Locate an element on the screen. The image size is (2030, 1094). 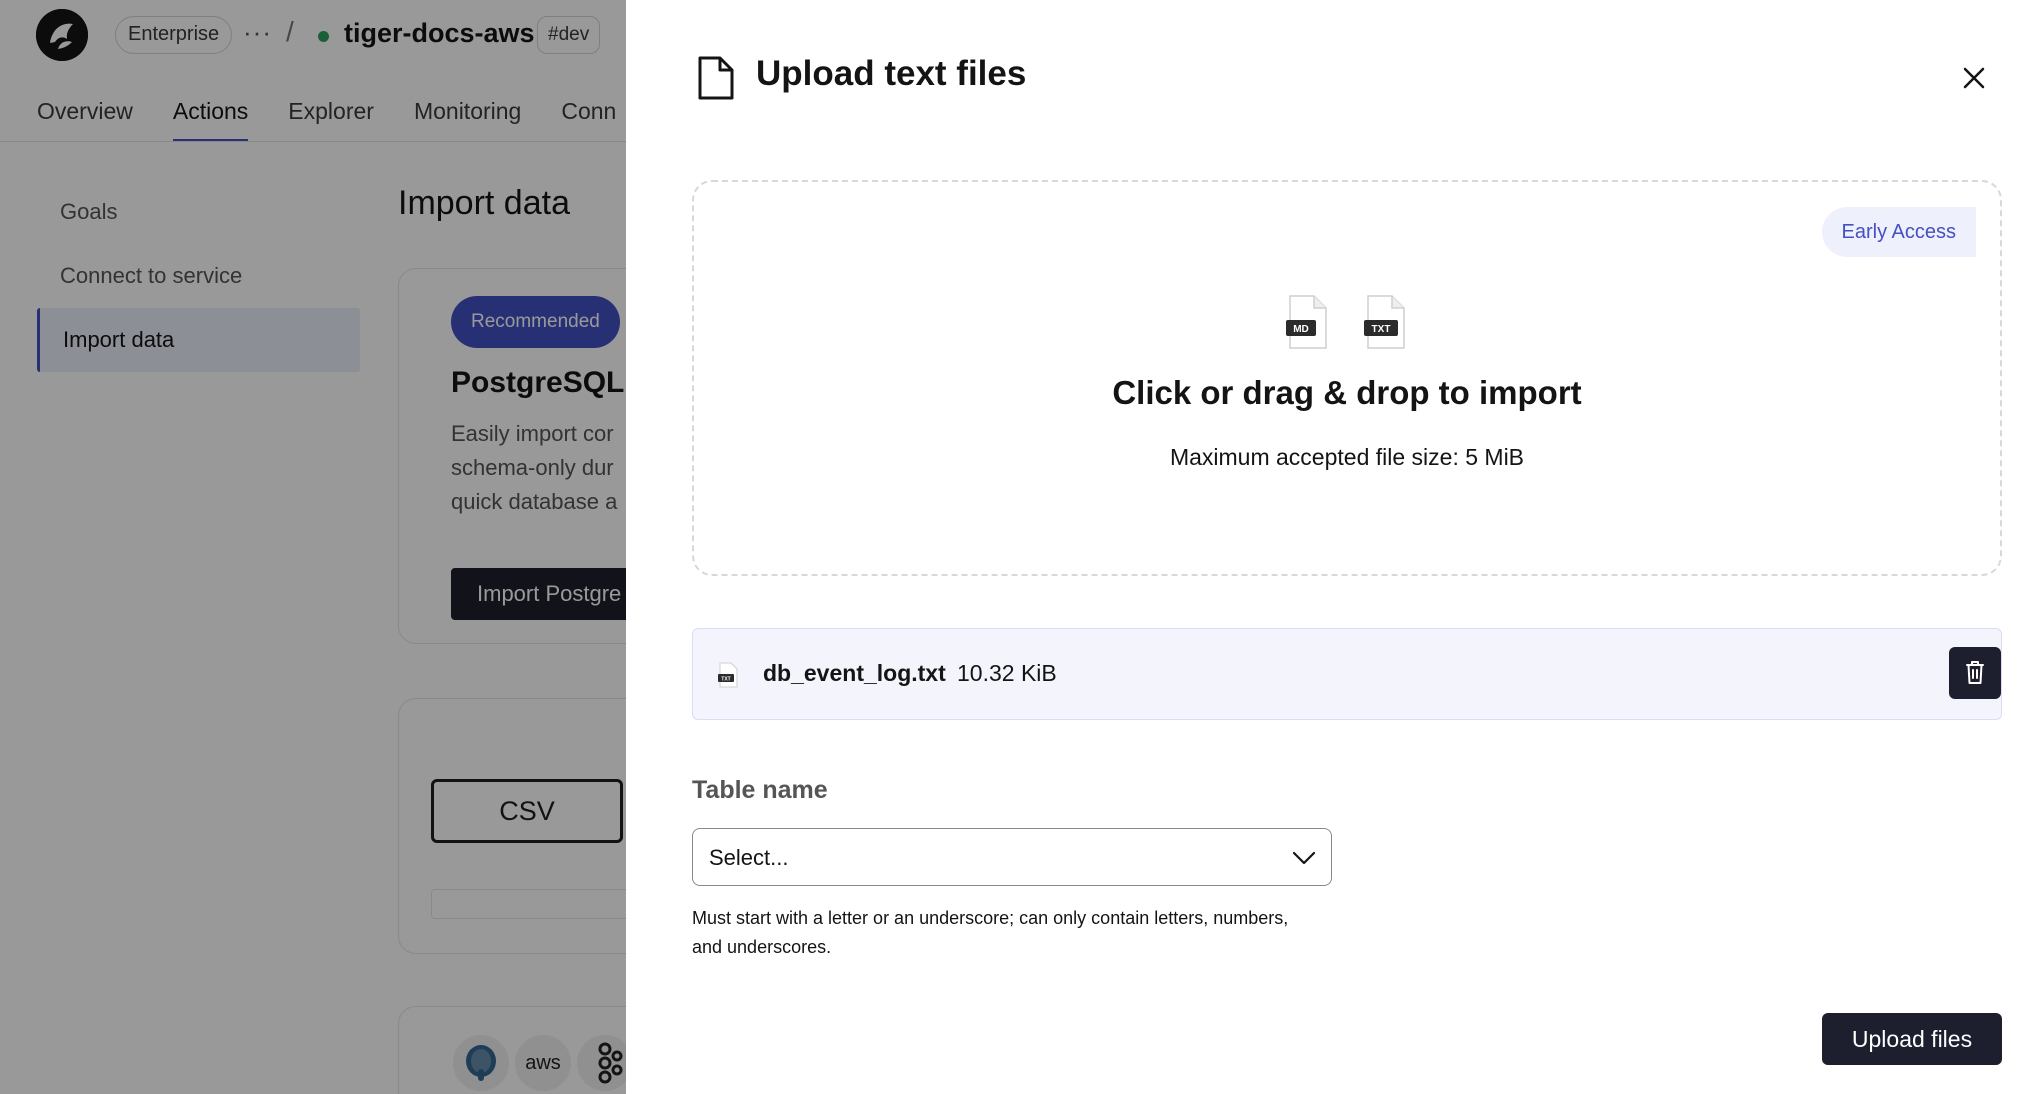
trash-icon is located at coordinates (1975, 672).